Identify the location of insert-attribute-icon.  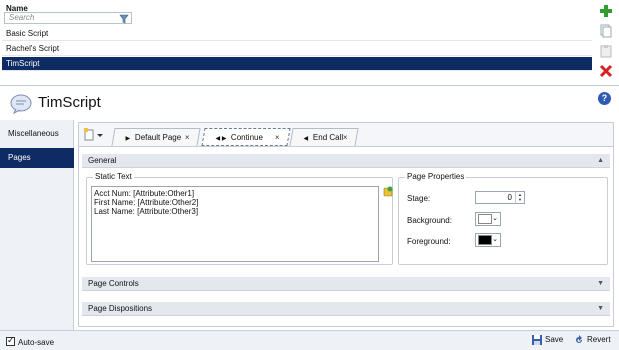
(388, 191).